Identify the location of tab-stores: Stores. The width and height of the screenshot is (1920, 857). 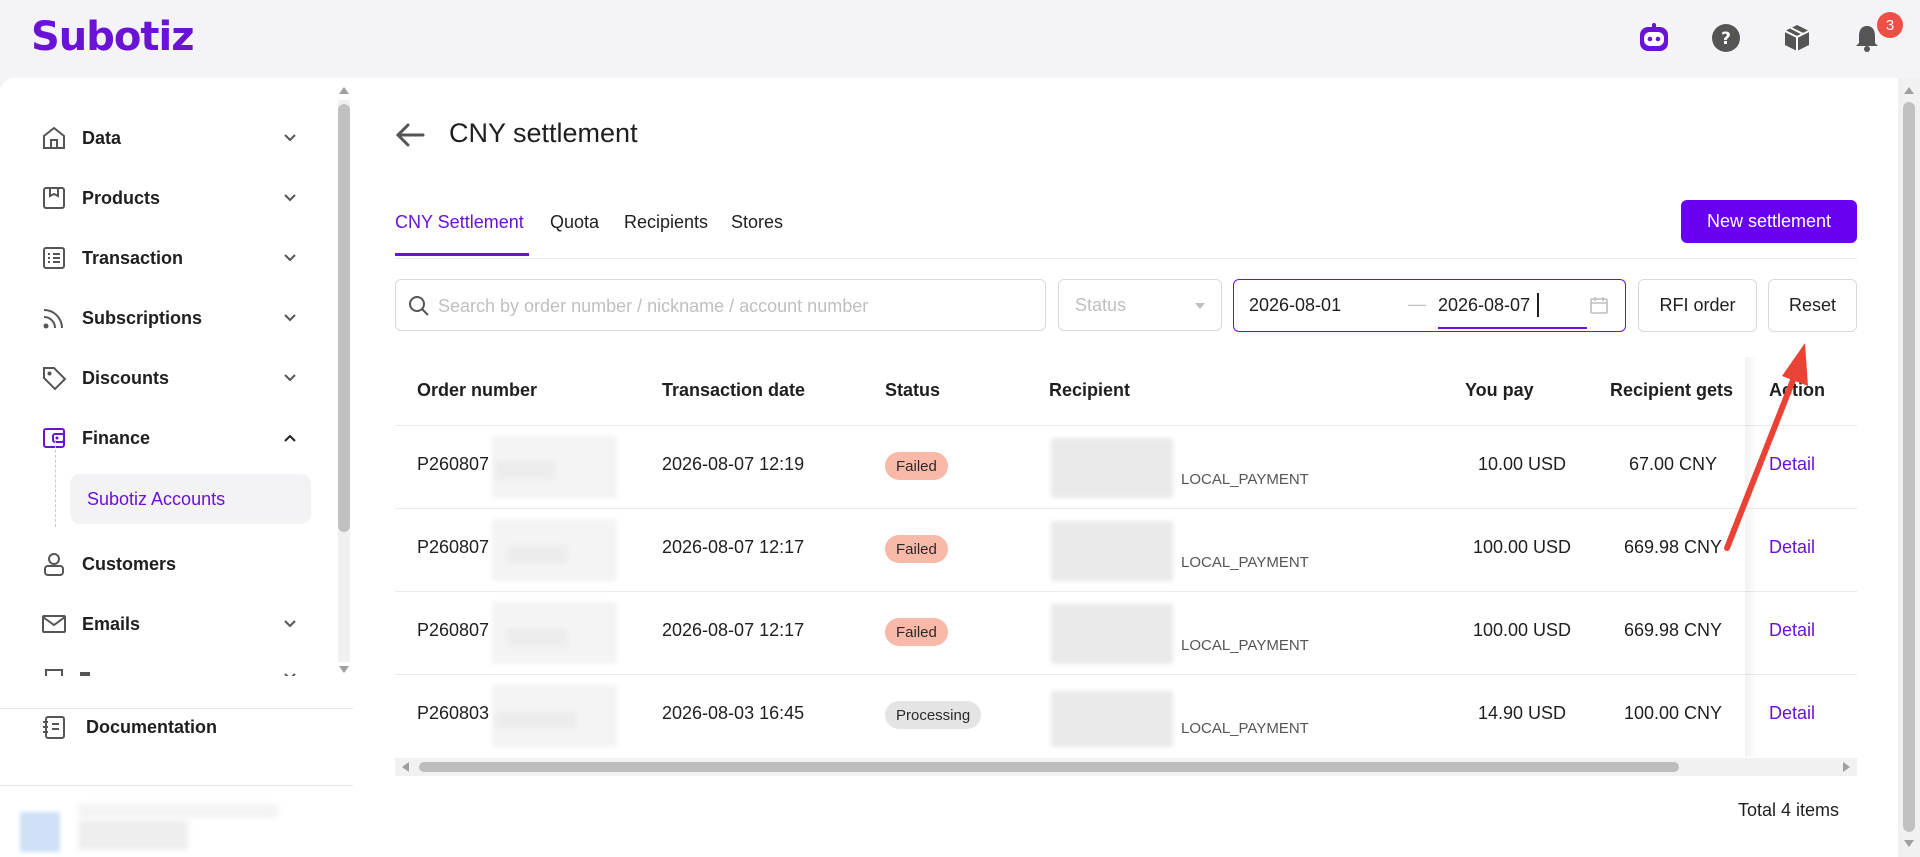
(757, 222).